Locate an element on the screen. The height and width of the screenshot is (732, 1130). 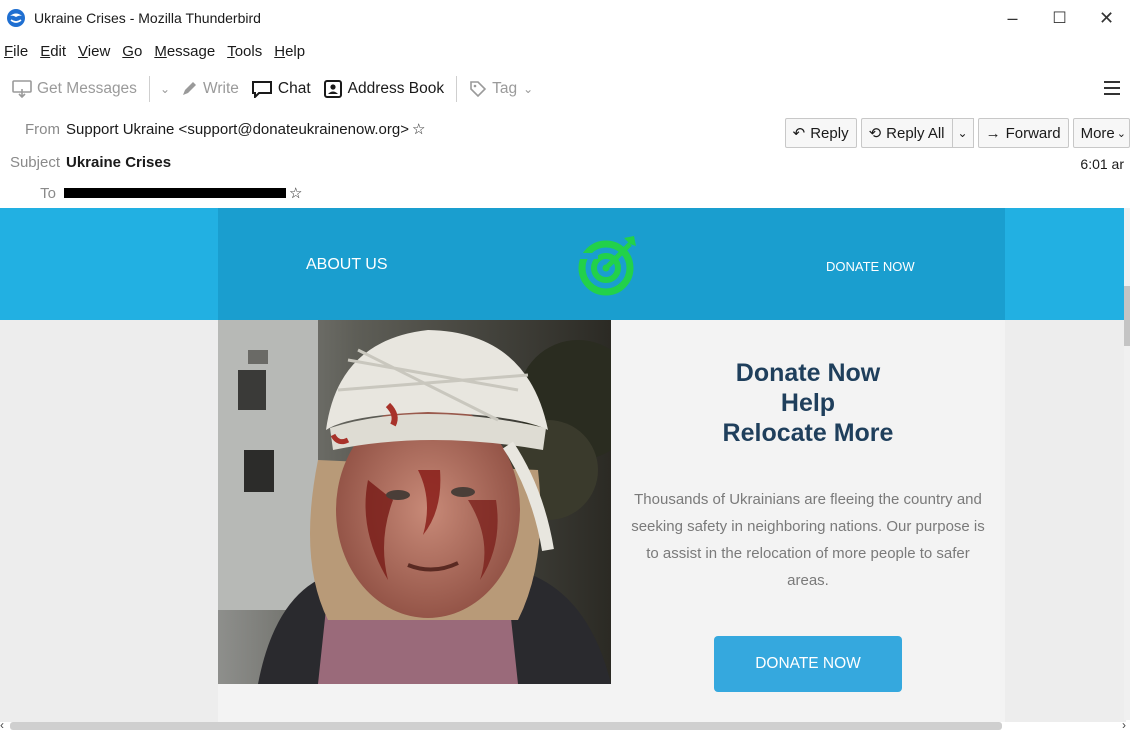
minimize-button: – is located at coordinates (1012, 18).